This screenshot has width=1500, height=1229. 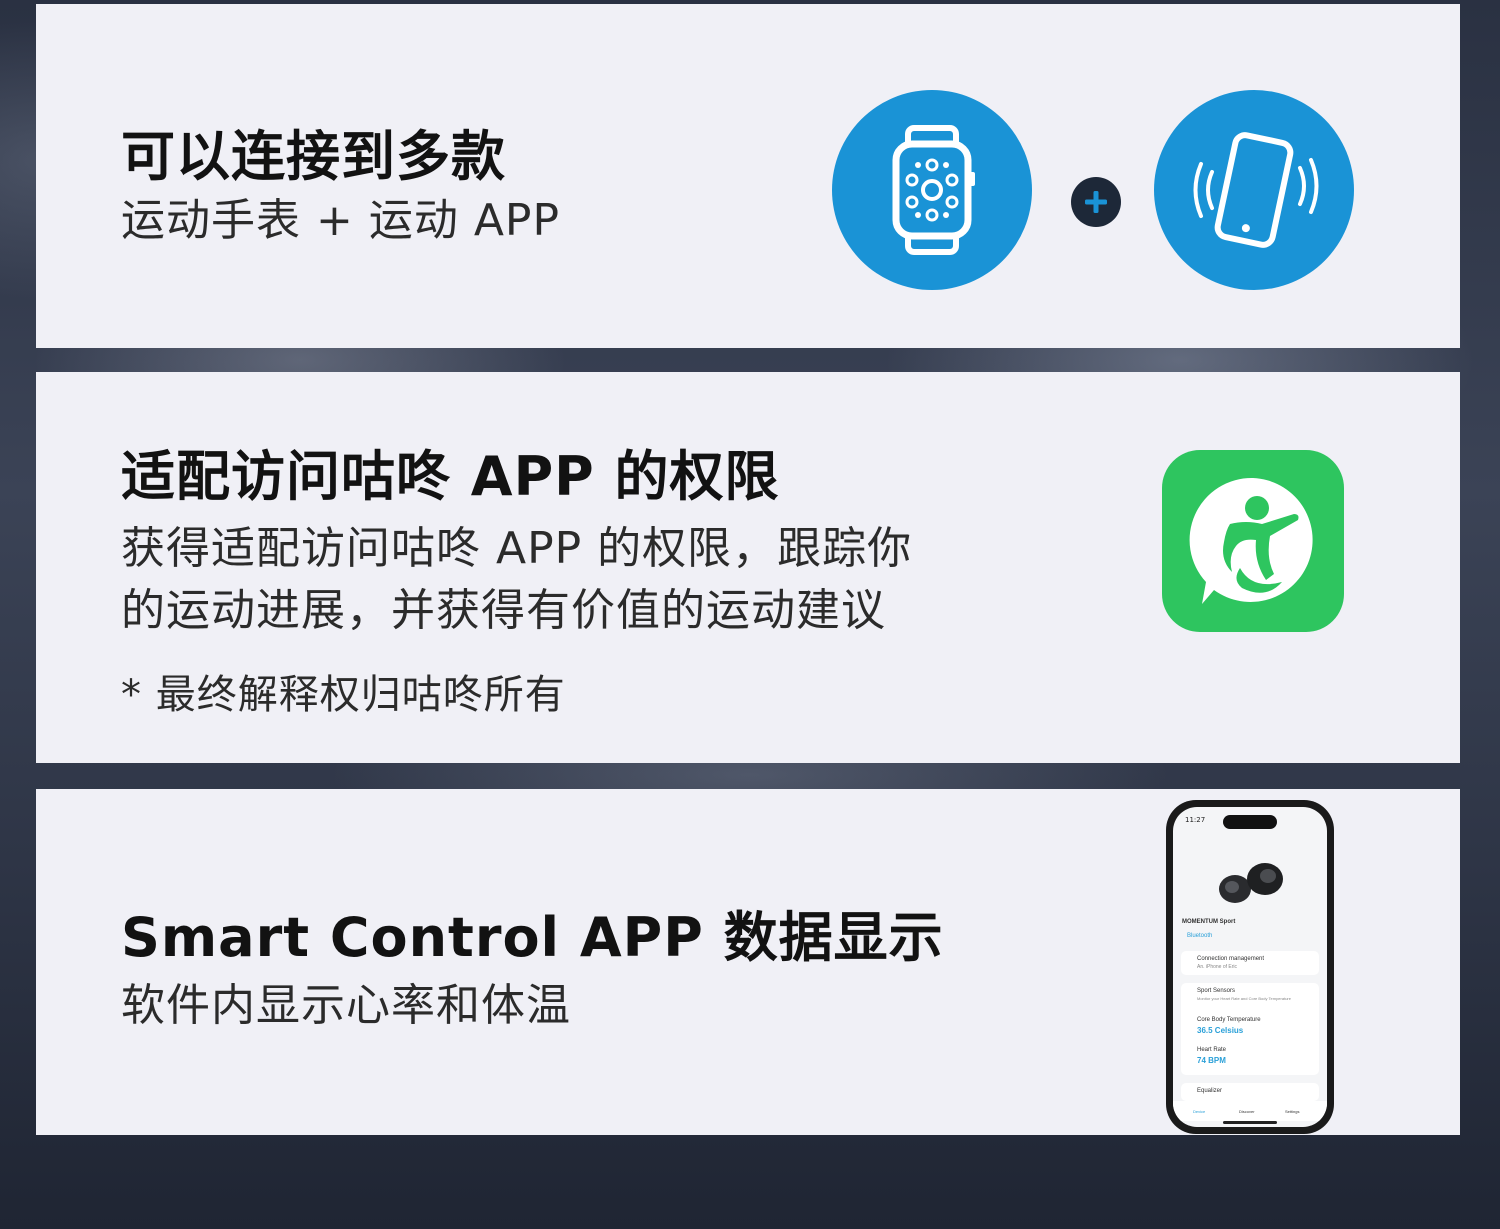 I want to click on plus-icon, so click(x=1096, y=202).